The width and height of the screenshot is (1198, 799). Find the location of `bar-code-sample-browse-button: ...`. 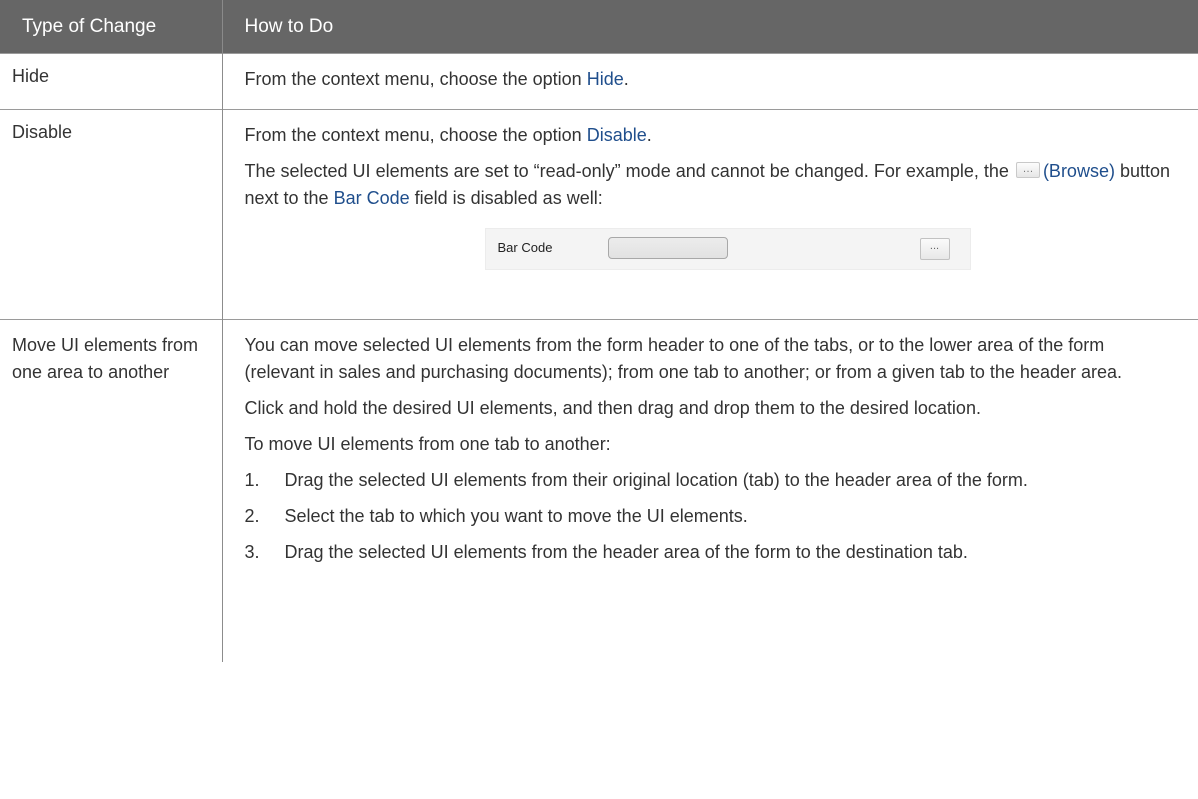

bar-code-sample-browse-button: ... is located at coordinates (934, 249).